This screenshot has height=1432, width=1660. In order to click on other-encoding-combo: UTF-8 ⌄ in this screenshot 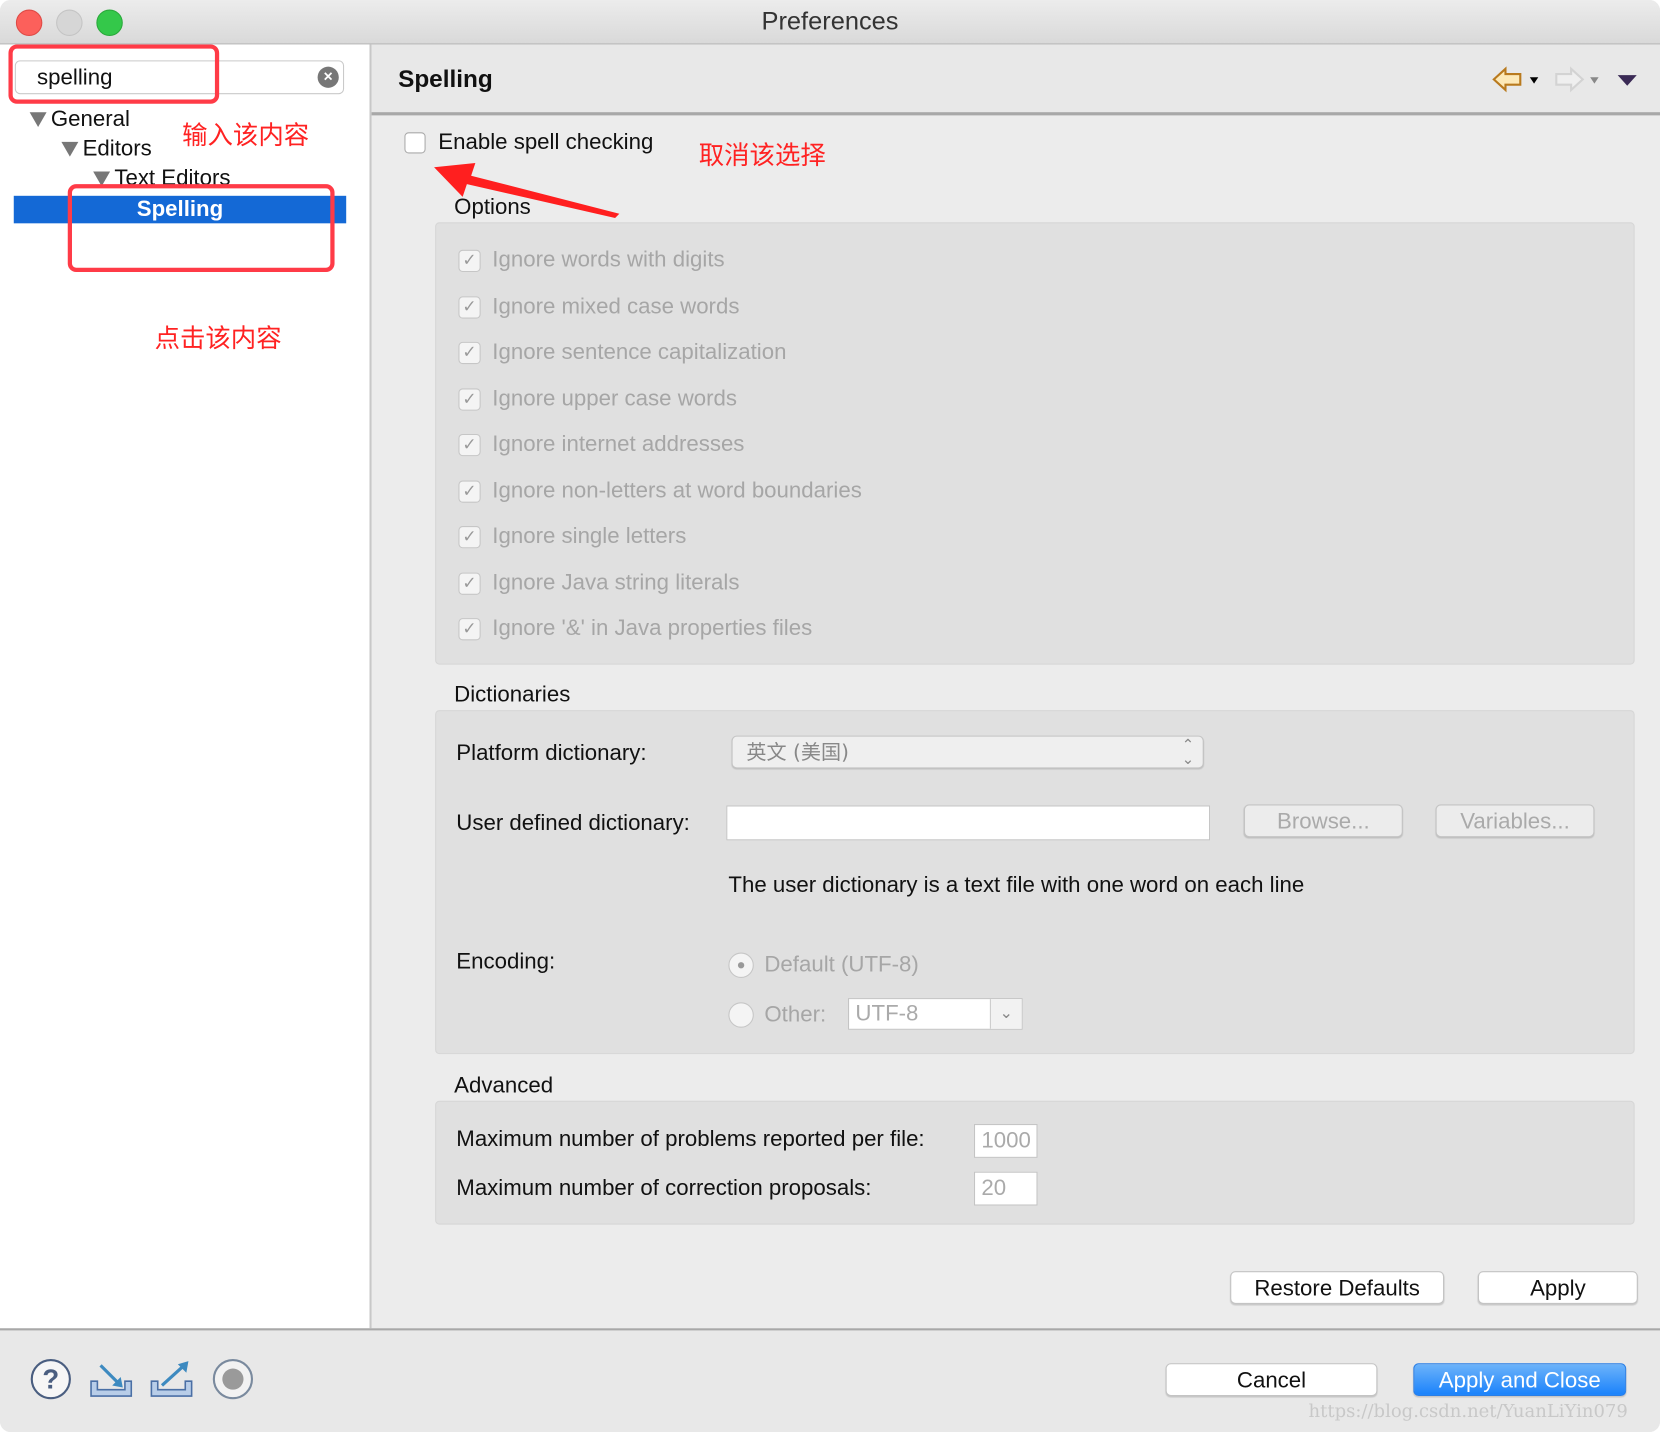, I will do `click(935, 1014)`.